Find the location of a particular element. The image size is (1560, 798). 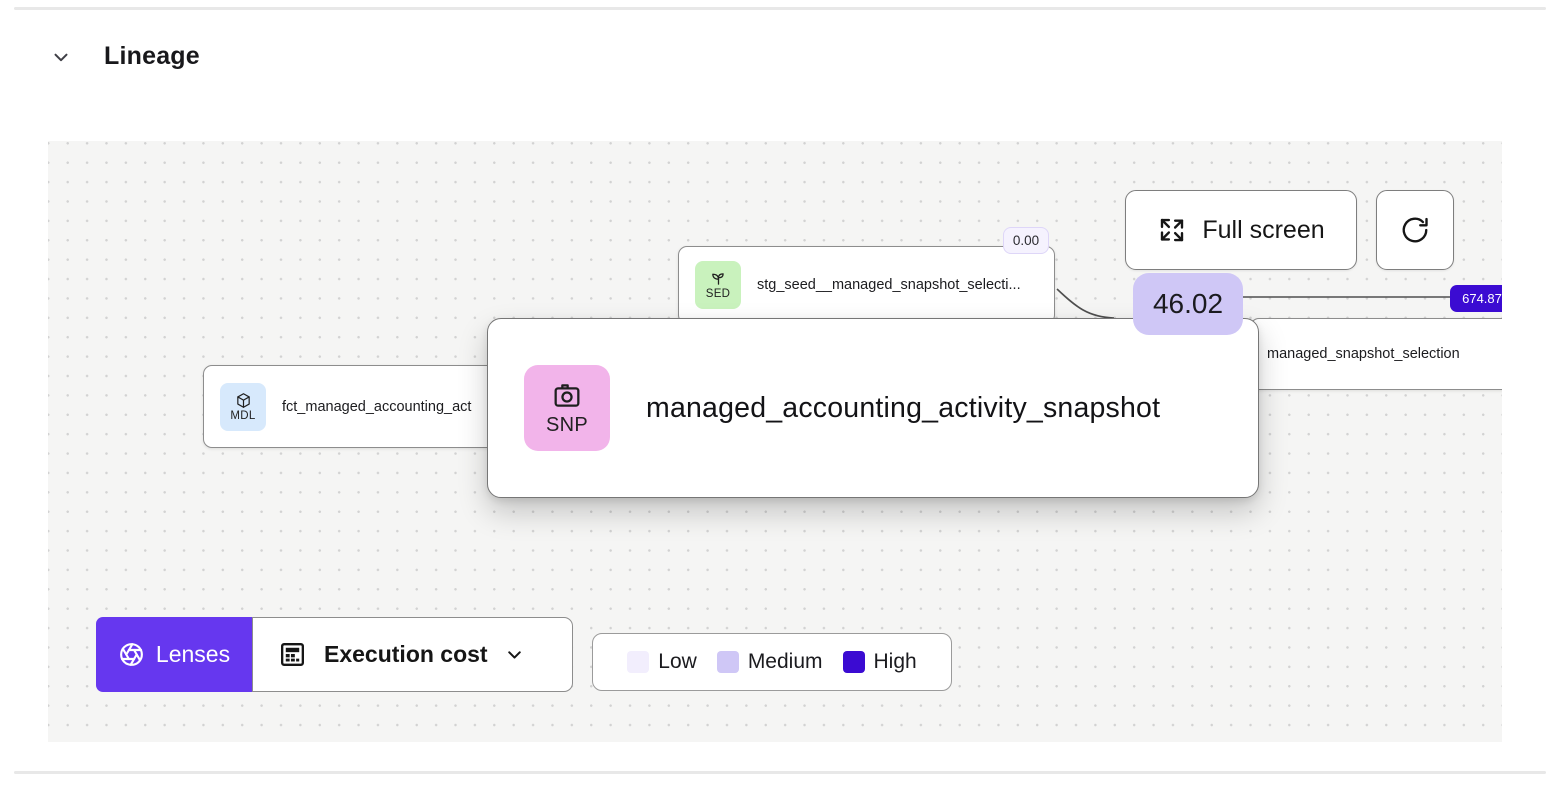

legend-item-medium: Medium is located at coordinates (769, 662).